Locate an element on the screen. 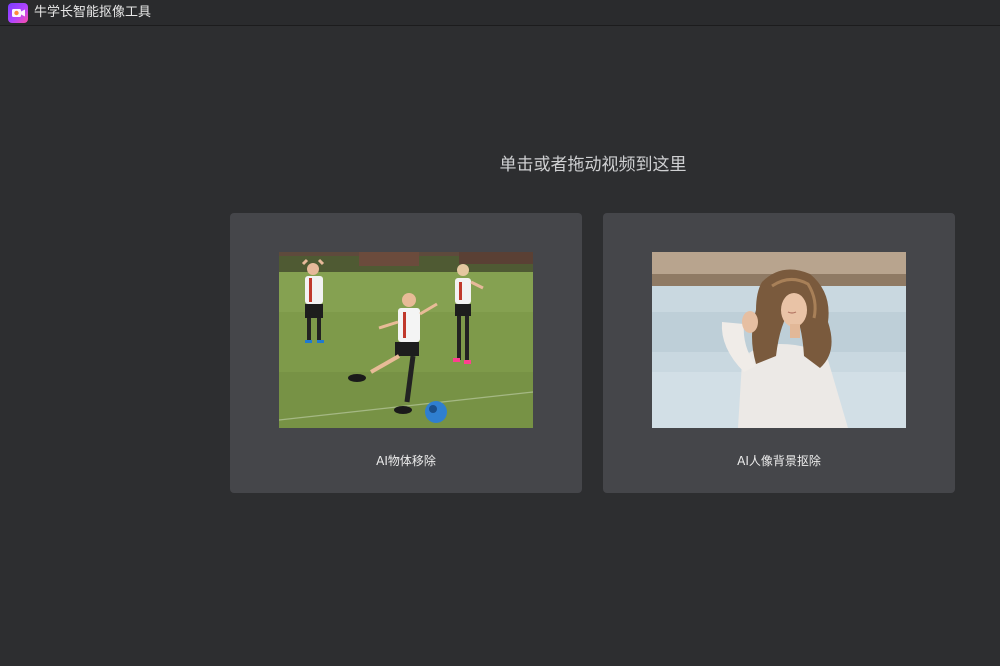  window-title: 牛学长智能抠像工具 is located at coordinates (93, 12).